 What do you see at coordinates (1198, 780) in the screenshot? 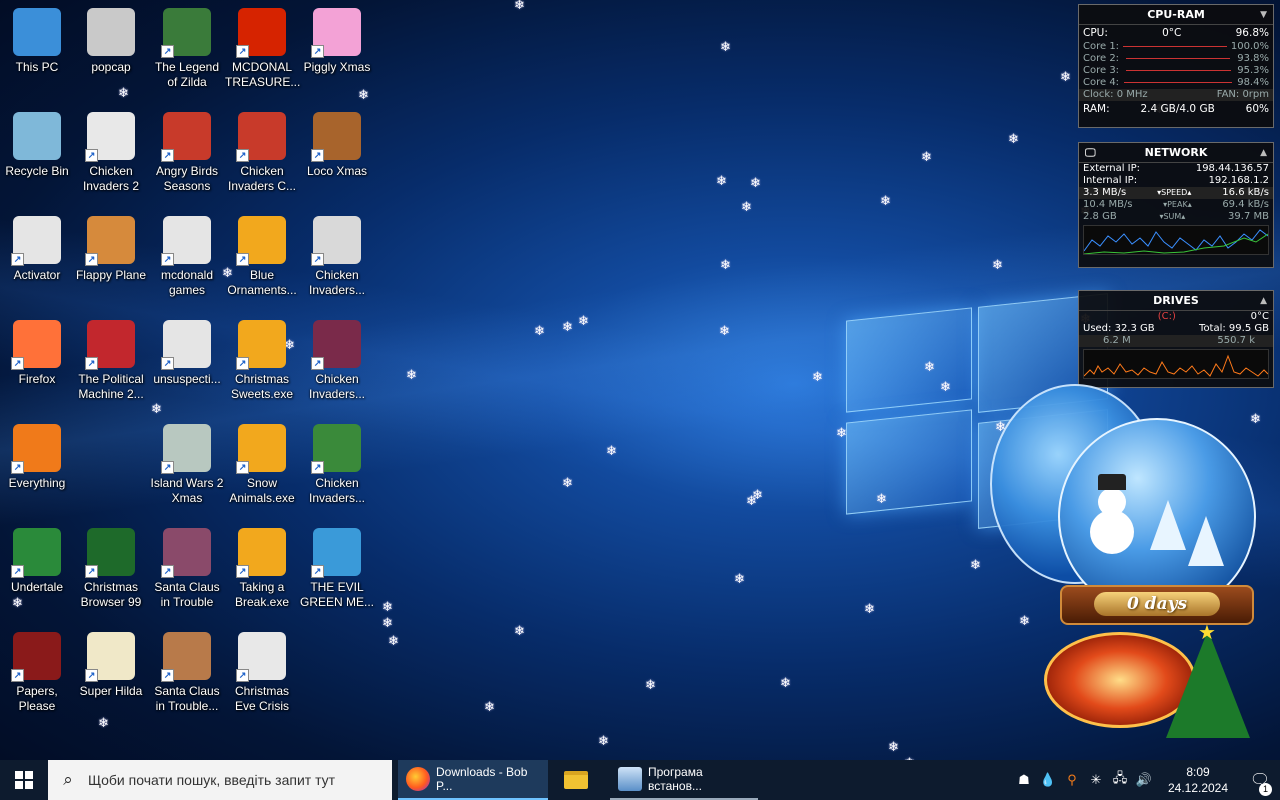
I see `taskbar-clock: 8:09 24.12.2024` at bounding box center [1198, 780].